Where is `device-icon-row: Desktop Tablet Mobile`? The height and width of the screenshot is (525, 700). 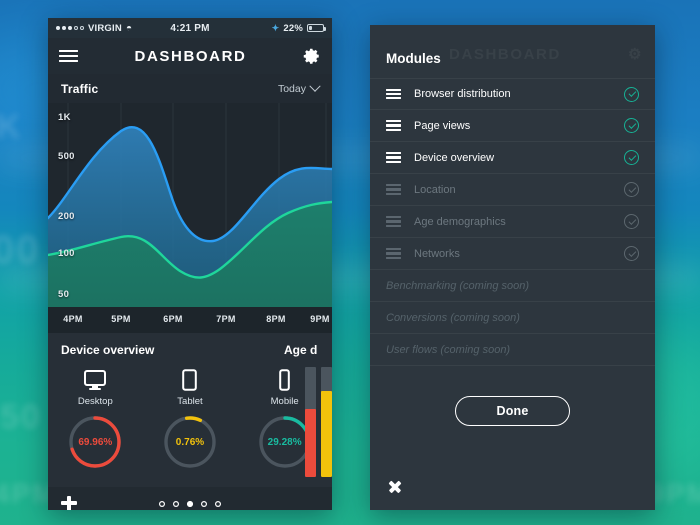
device-icon-row: Desktop Tablet Mobile is located at coordinates (190, 382).